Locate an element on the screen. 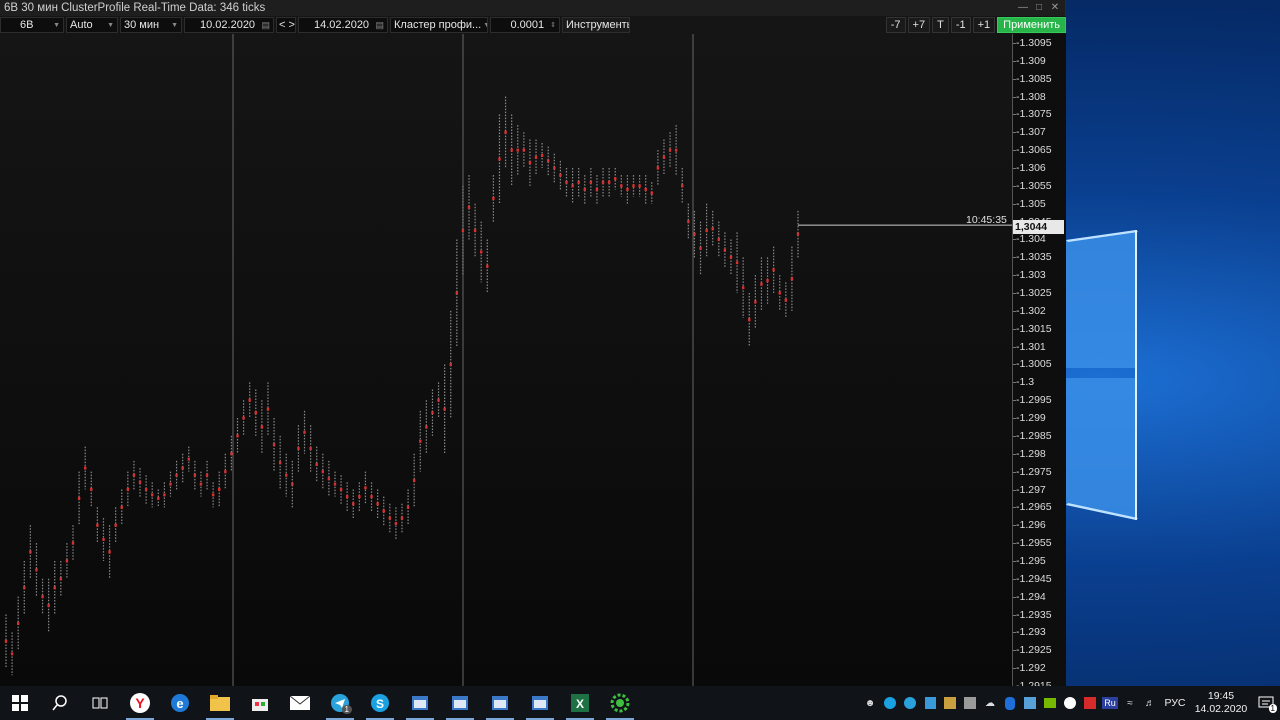  wifi-icon: ≈ is located at coordinates (1130, 703).